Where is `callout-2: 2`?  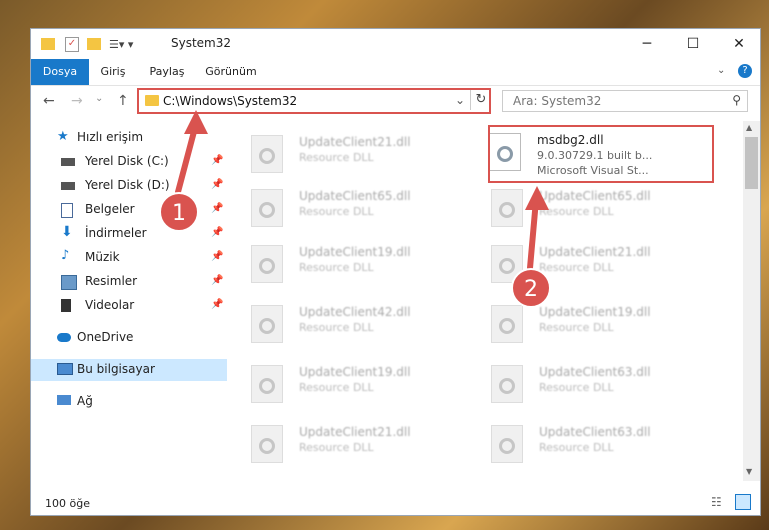
callout-2: 2 is located at coordinates (531, 288).